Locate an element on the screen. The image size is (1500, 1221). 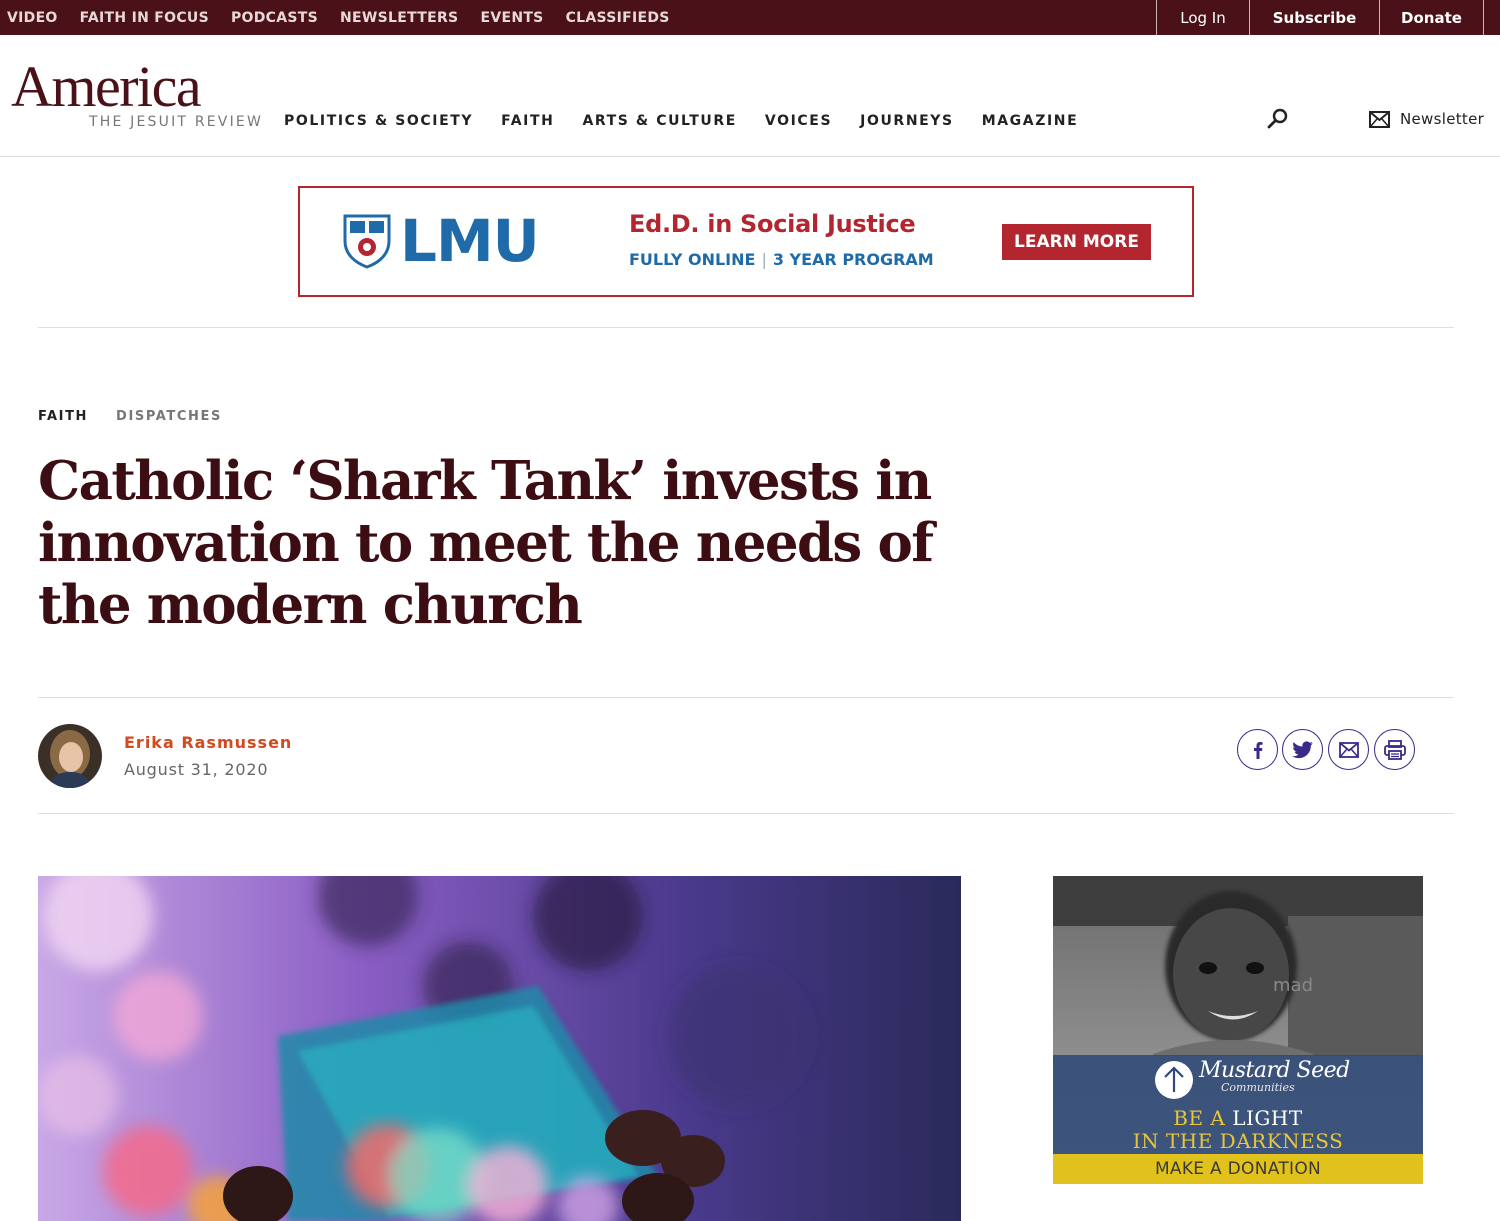
article-categories: FAITH DISPATCHES is located at coordinates (130, 416).